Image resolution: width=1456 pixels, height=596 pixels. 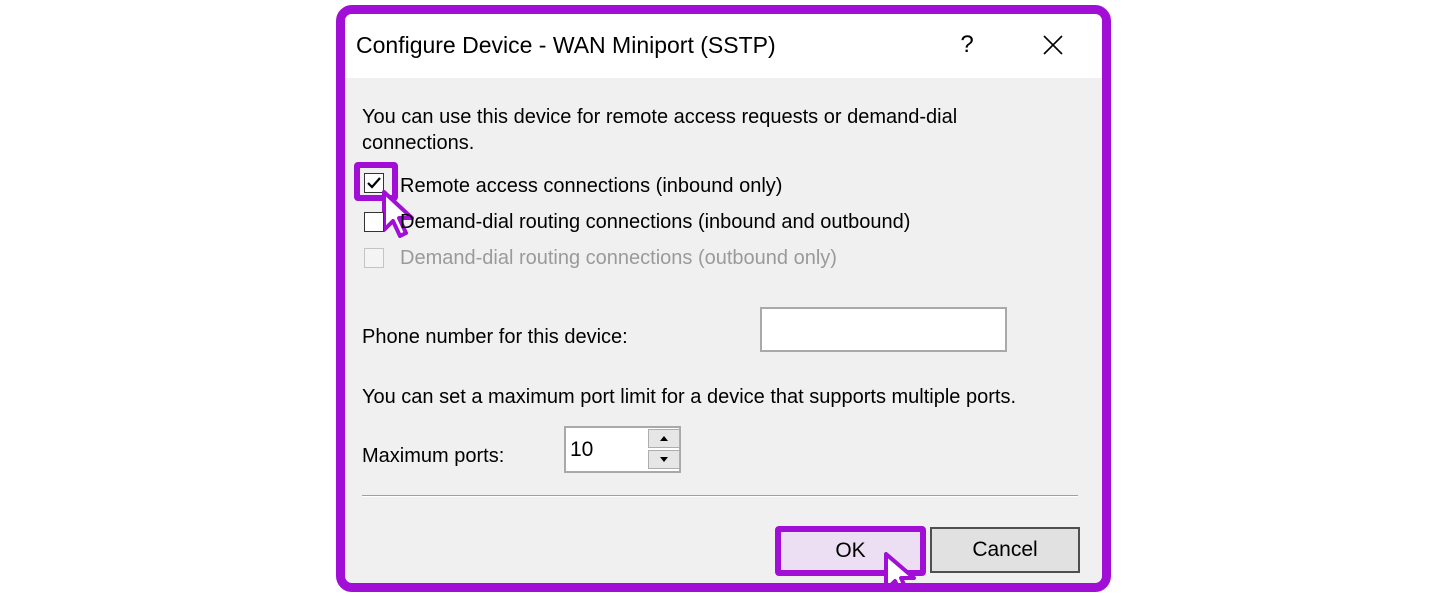 I want to click on spin-down-button, so click(x=664, y=459).